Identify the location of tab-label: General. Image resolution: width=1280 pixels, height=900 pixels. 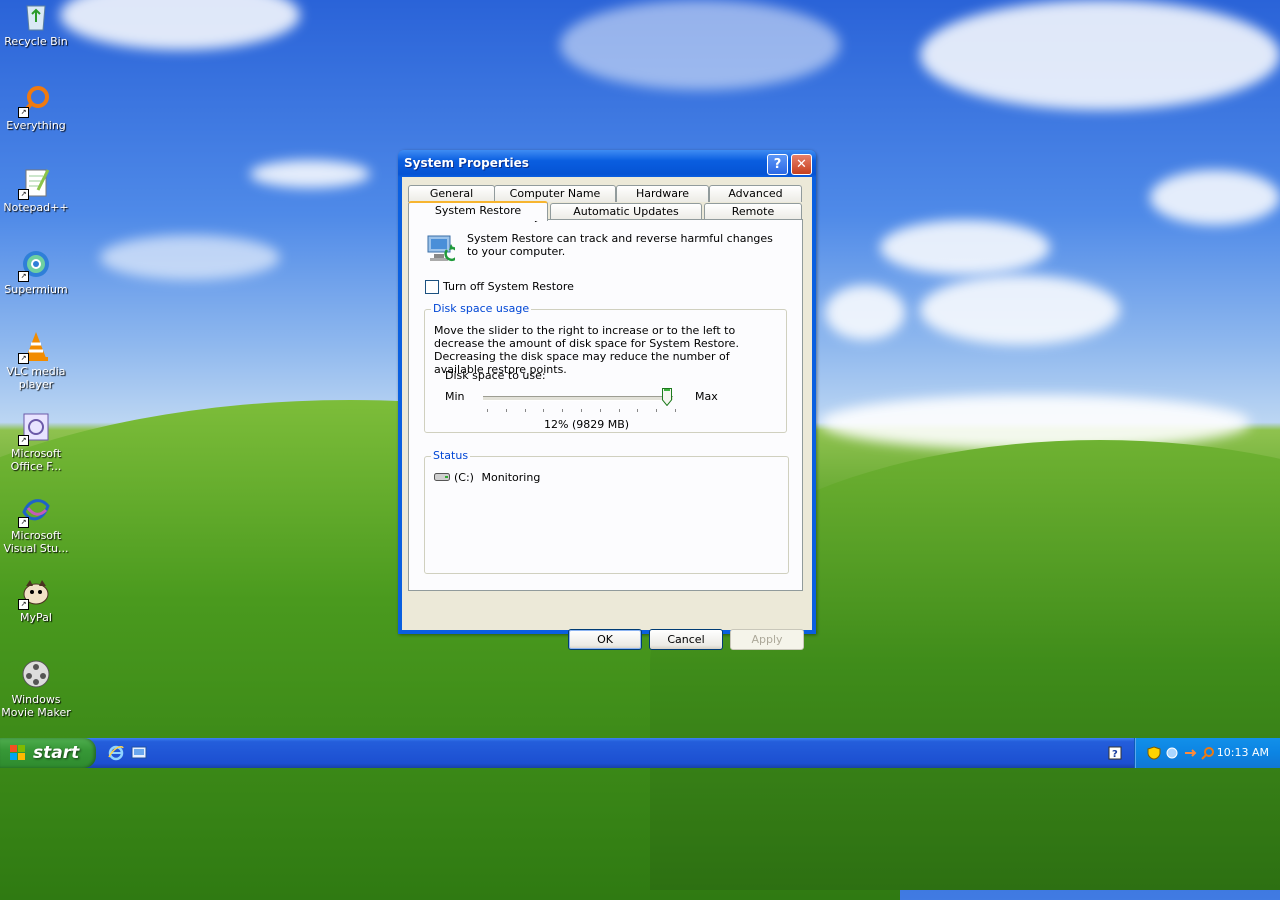
(451, 193).